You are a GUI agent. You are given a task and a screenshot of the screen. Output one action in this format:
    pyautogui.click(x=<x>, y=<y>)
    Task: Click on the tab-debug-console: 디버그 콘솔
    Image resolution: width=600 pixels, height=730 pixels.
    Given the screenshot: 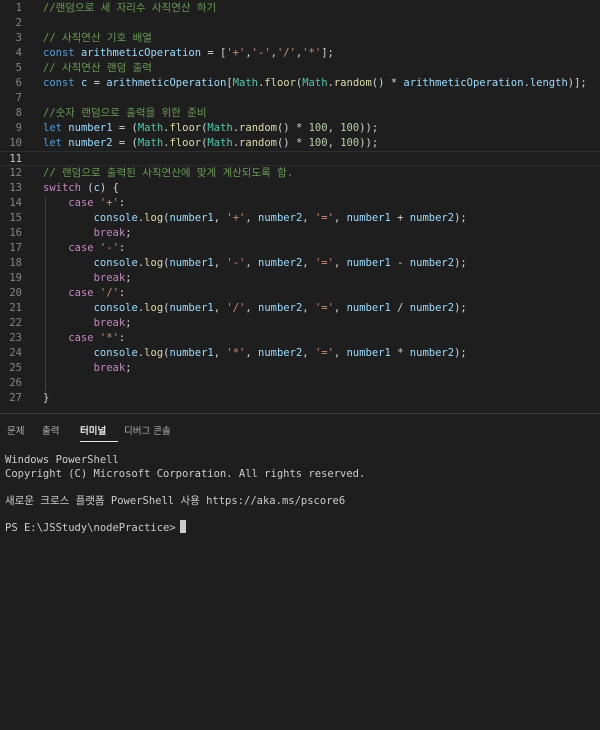 What is the action you would take?
    pyautogui.click(x=147, y=430)
    